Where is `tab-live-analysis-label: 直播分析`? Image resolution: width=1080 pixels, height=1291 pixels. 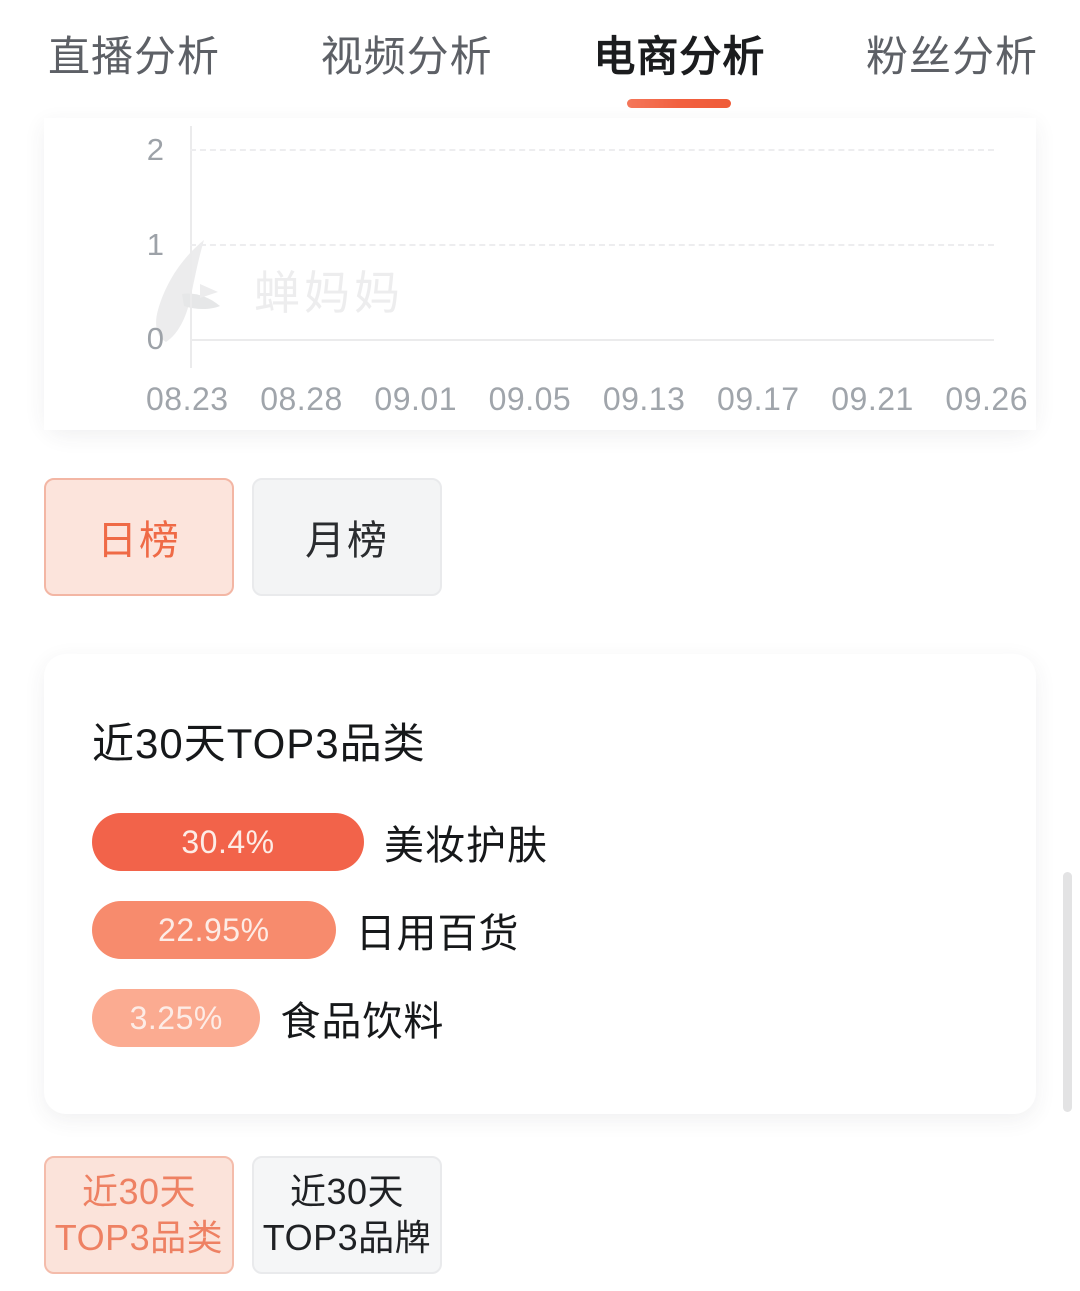
tab-live-analysis-label: 直播分析 is located at coordinates (134, 56).